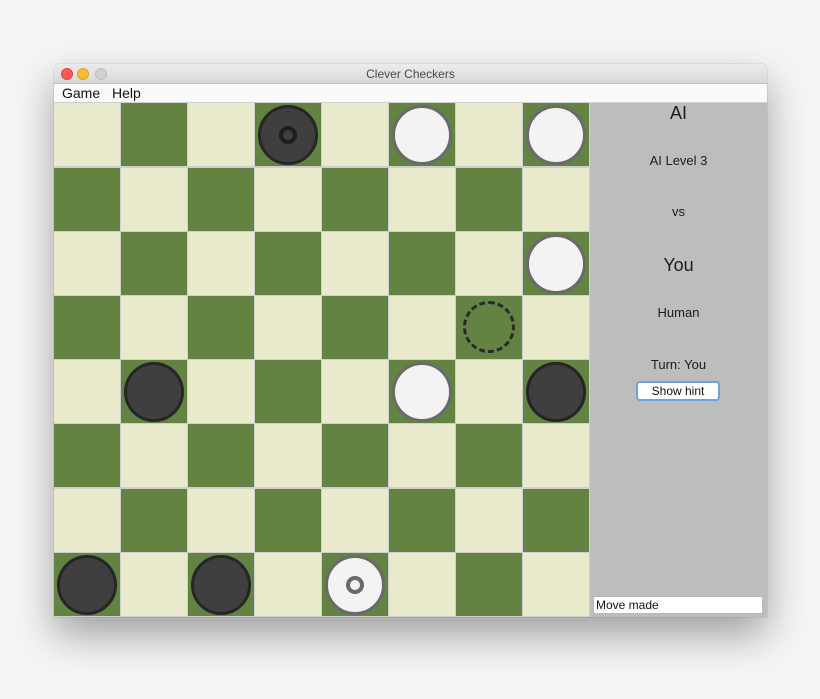  What do you see at coordinates (126, 93) in the screenshot?
I see `menu-help: Help` at bounding box center [126, 93].